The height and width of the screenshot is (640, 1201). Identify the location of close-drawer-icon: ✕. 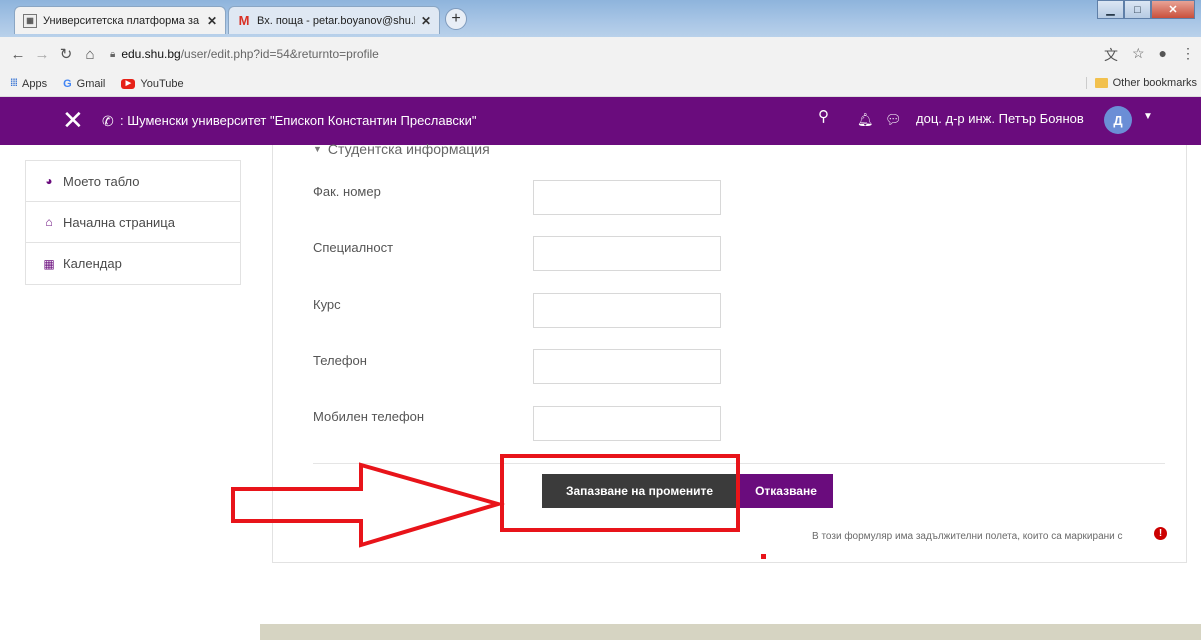
(73, 120).